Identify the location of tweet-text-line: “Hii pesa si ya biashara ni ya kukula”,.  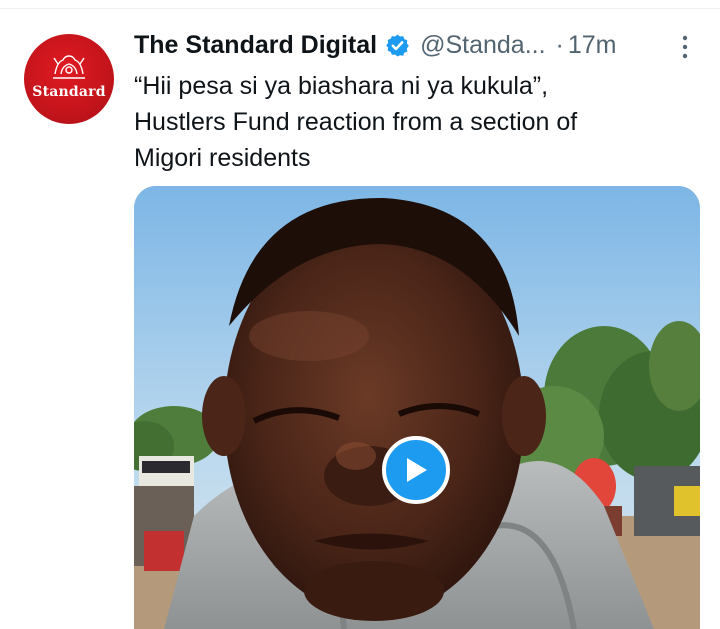
(341, 86).